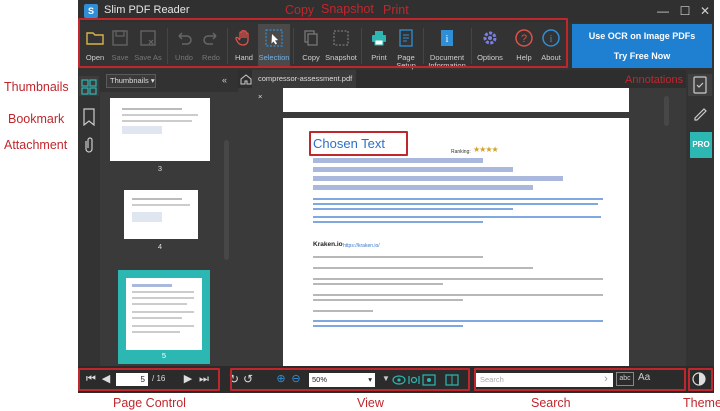  I want to click on undo-button: Undo, so click(184, 46).